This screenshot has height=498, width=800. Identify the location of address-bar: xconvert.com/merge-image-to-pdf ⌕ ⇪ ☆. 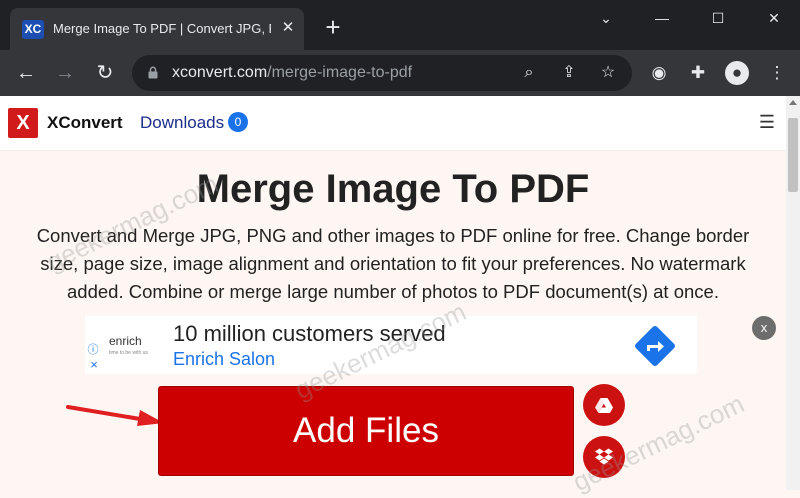
(382, 73).